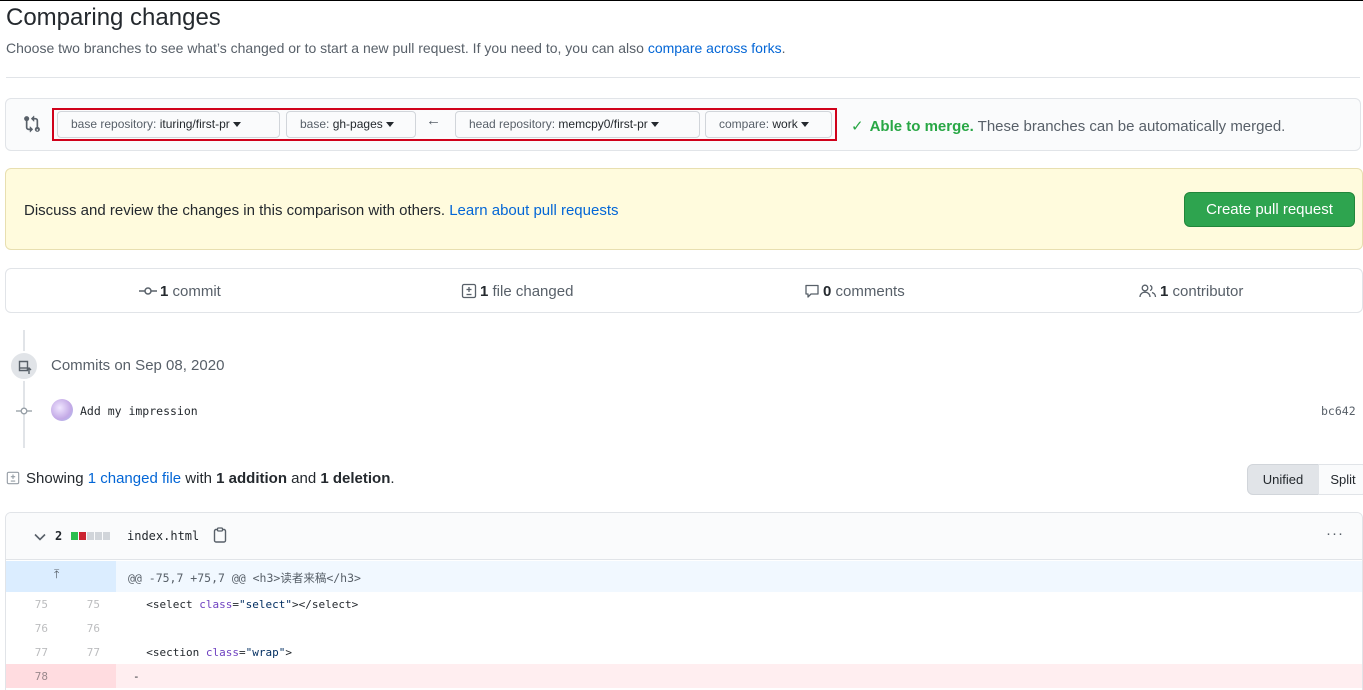 The width and height of the screenshot is (1363, 690). What do you see at coordinates (169, 652) in the screenshot?
I see `code-text: <section` at bounding box center [169, 652].